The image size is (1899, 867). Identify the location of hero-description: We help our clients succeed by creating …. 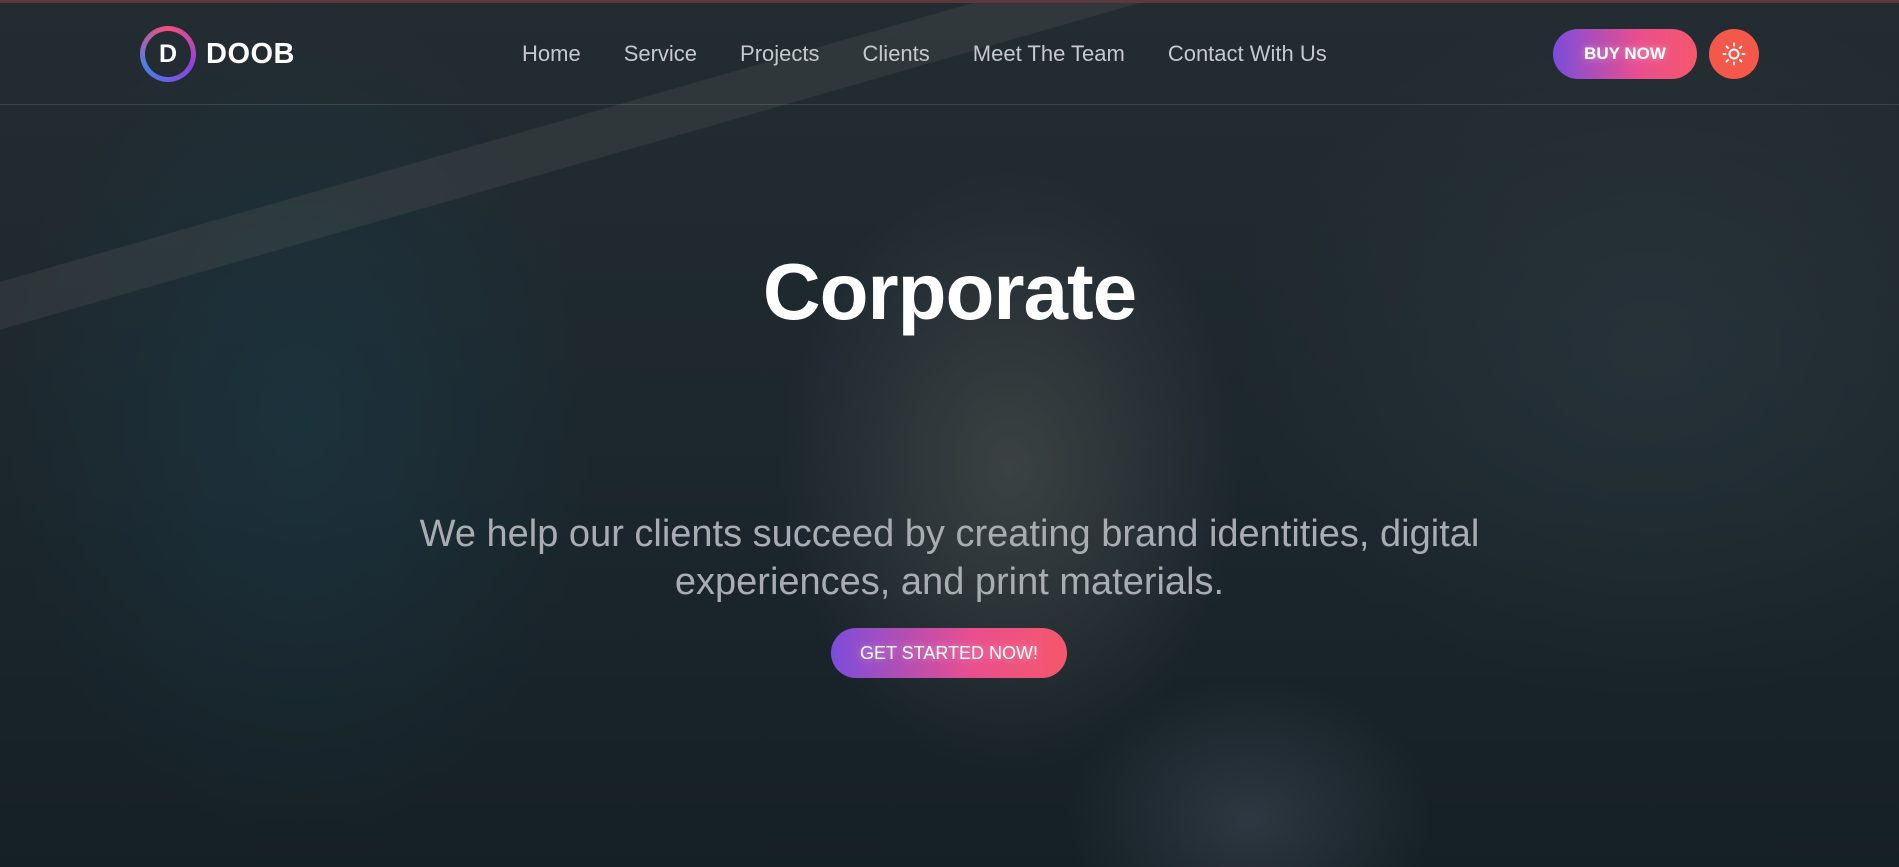
(949, 558).